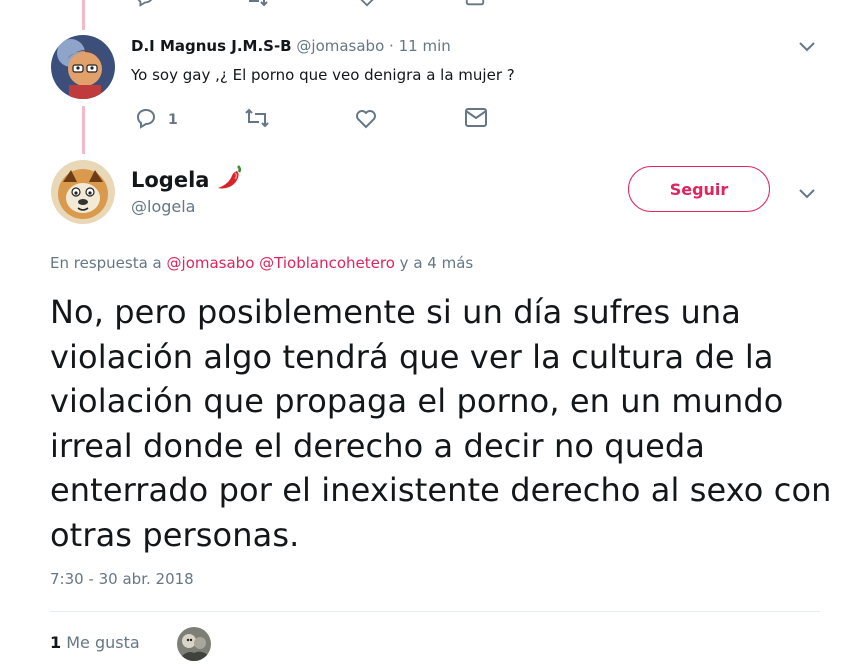 The width and height of the screenshot is (865, 670). Describe the element at coordinates (435, 611) in the screenshot. I see `divider` at that location.